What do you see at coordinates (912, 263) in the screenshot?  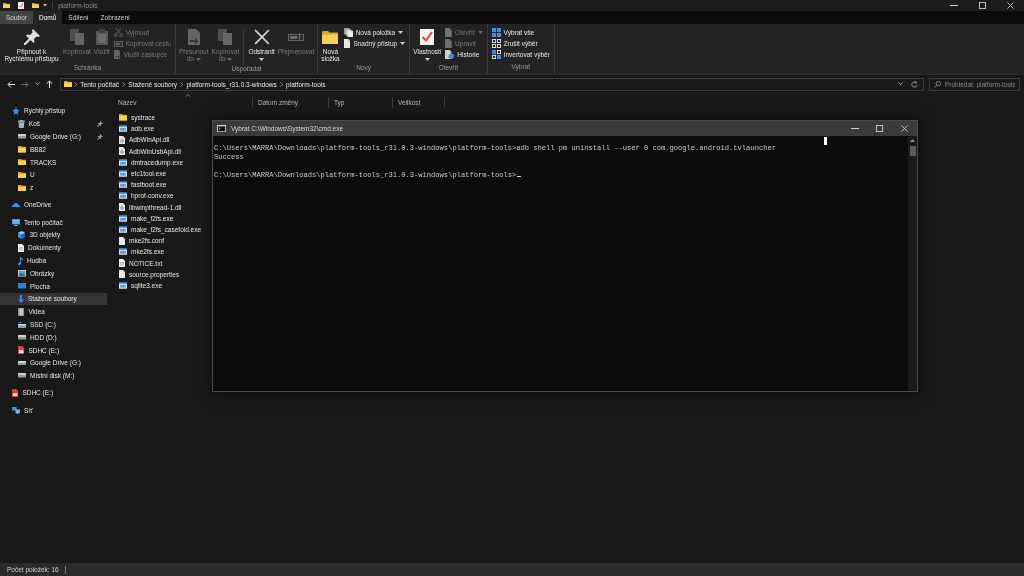 I see `scrollbar-track` at bounding box center [912, 263].